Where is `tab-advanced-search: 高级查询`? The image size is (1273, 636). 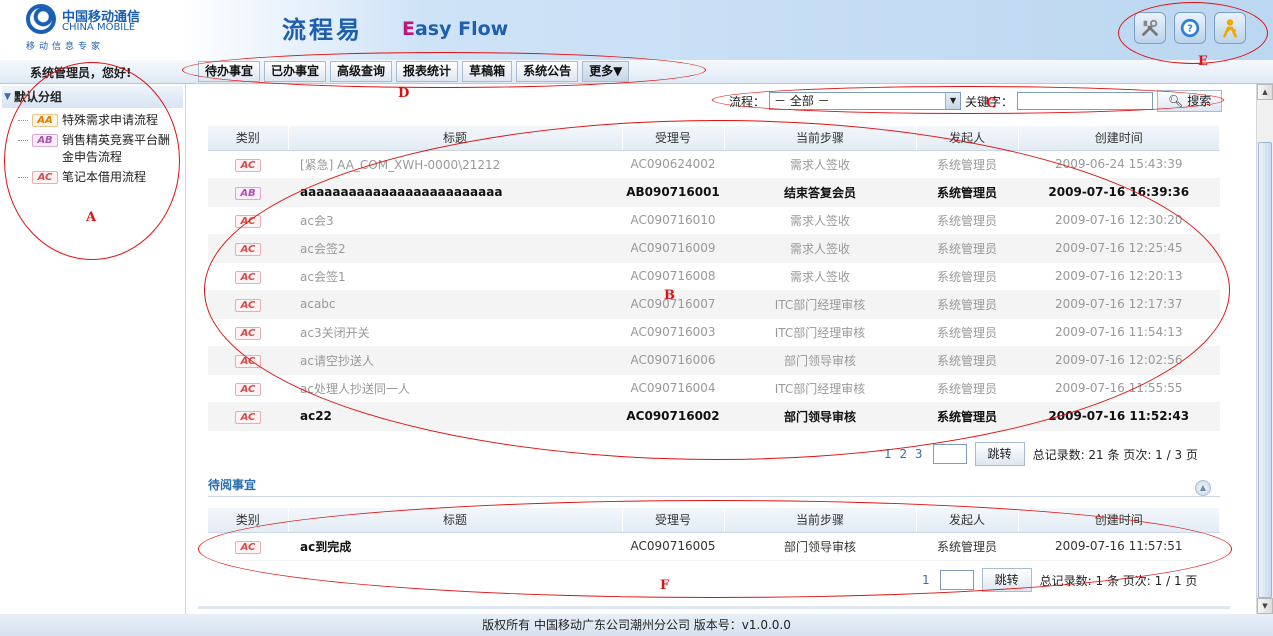 tab-advanced-search: 高级查询 is located at coordinates (361, 71).